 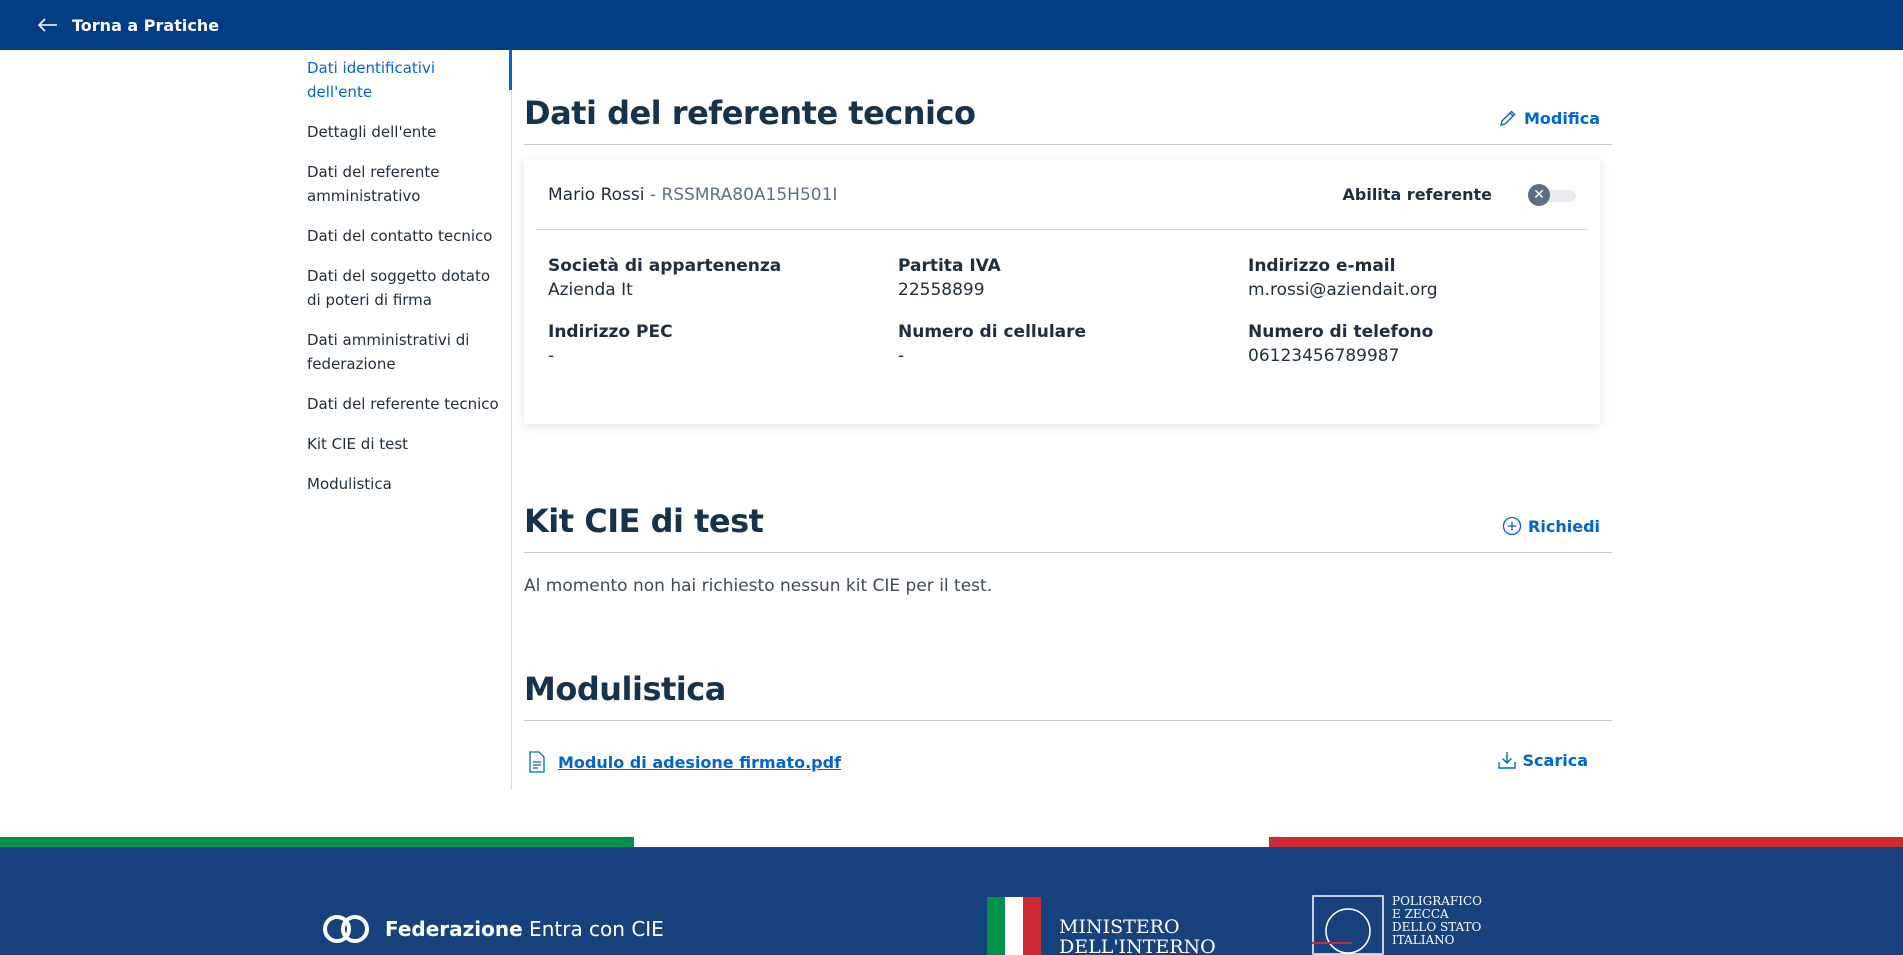 I want to click on file-row: Modulo di adesione firmato.pdf Scarica, so click(x=1062, y=762).